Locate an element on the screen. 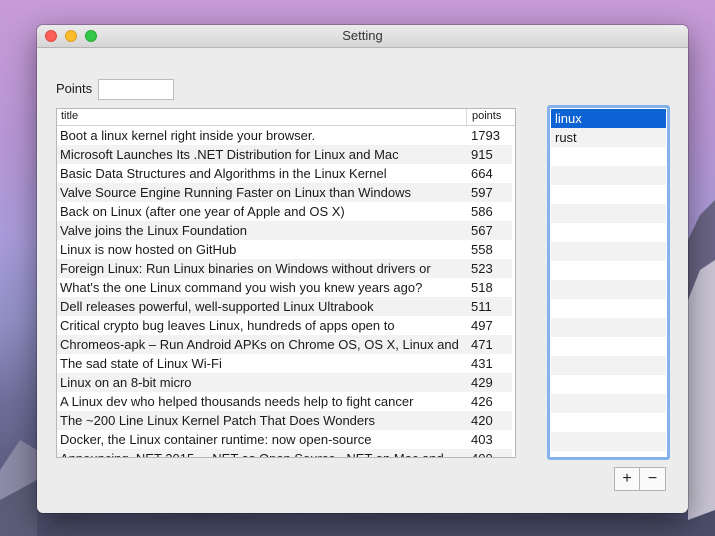 Image resolution: width=715 pixels, height=536 pixels. cell-points: 420 is located at coordinates (482, 420).